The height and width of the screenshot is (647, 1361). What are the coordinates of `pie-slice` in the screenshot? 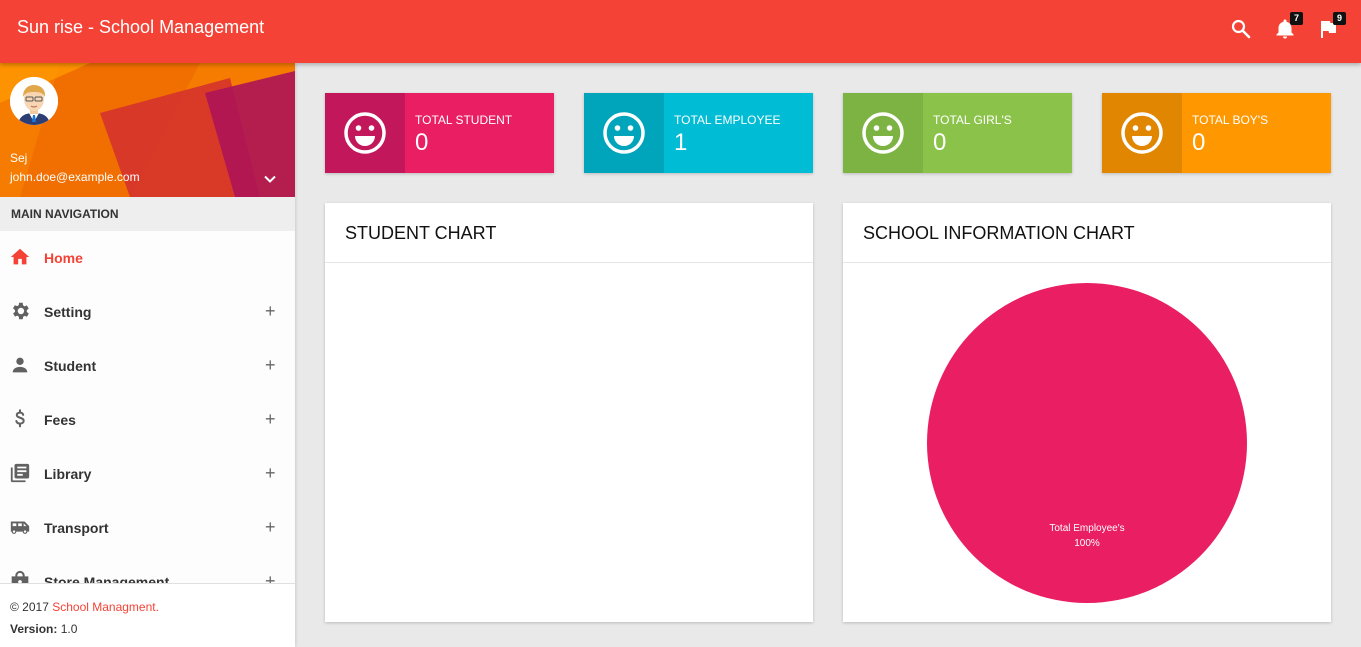 It's located at (1087, 443).